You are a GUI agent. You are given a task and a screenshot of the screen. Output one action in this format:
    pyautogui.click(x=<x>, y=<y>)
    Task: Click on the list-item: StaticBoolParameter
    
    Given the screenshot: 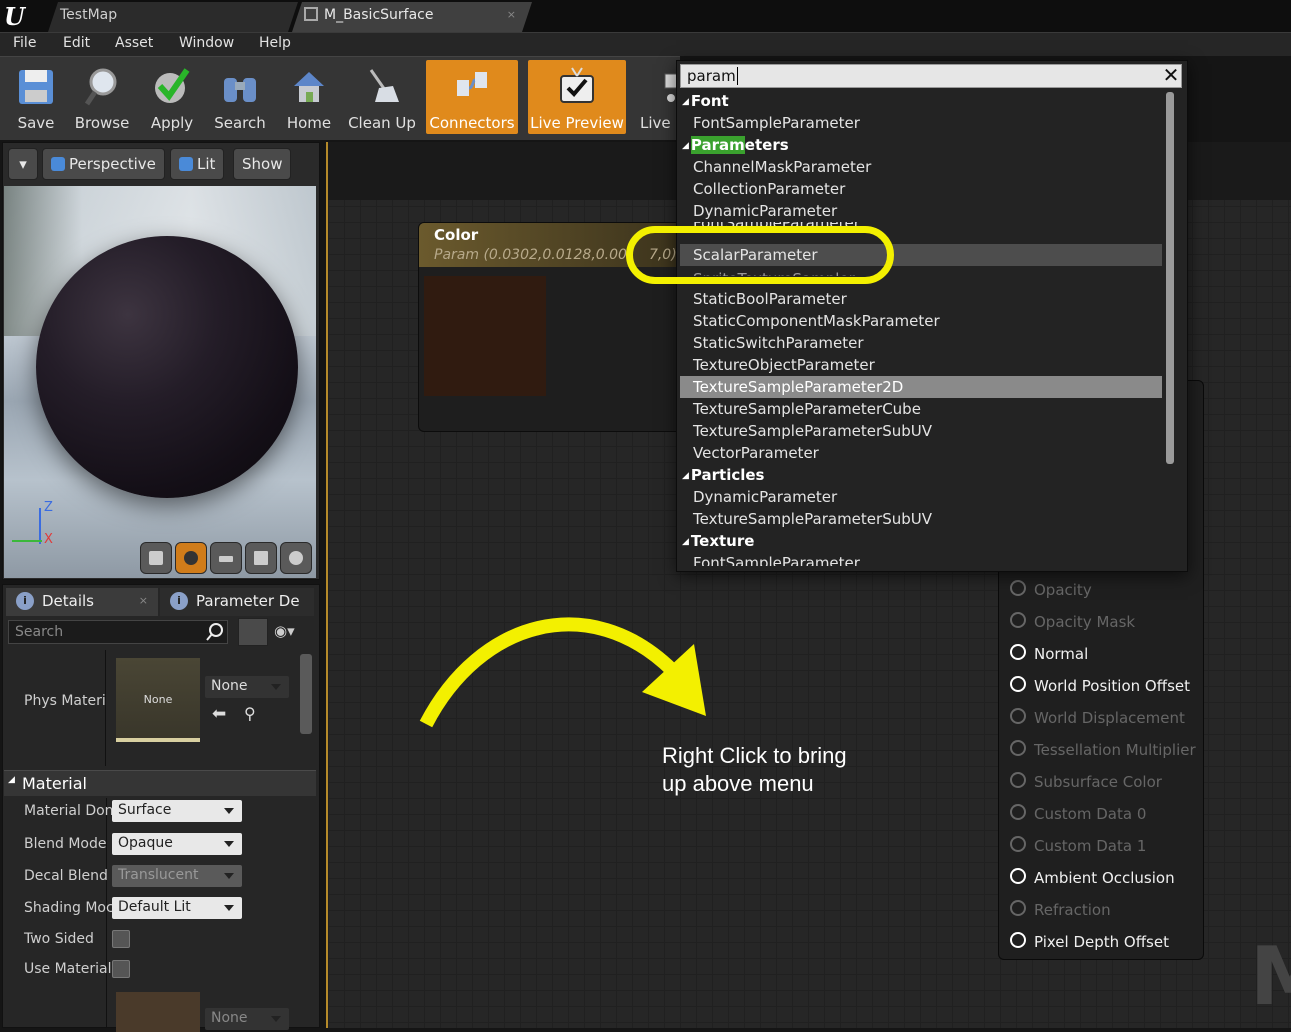 What is the action you would take?
    pyautogui.click(x=770, y=299)
    